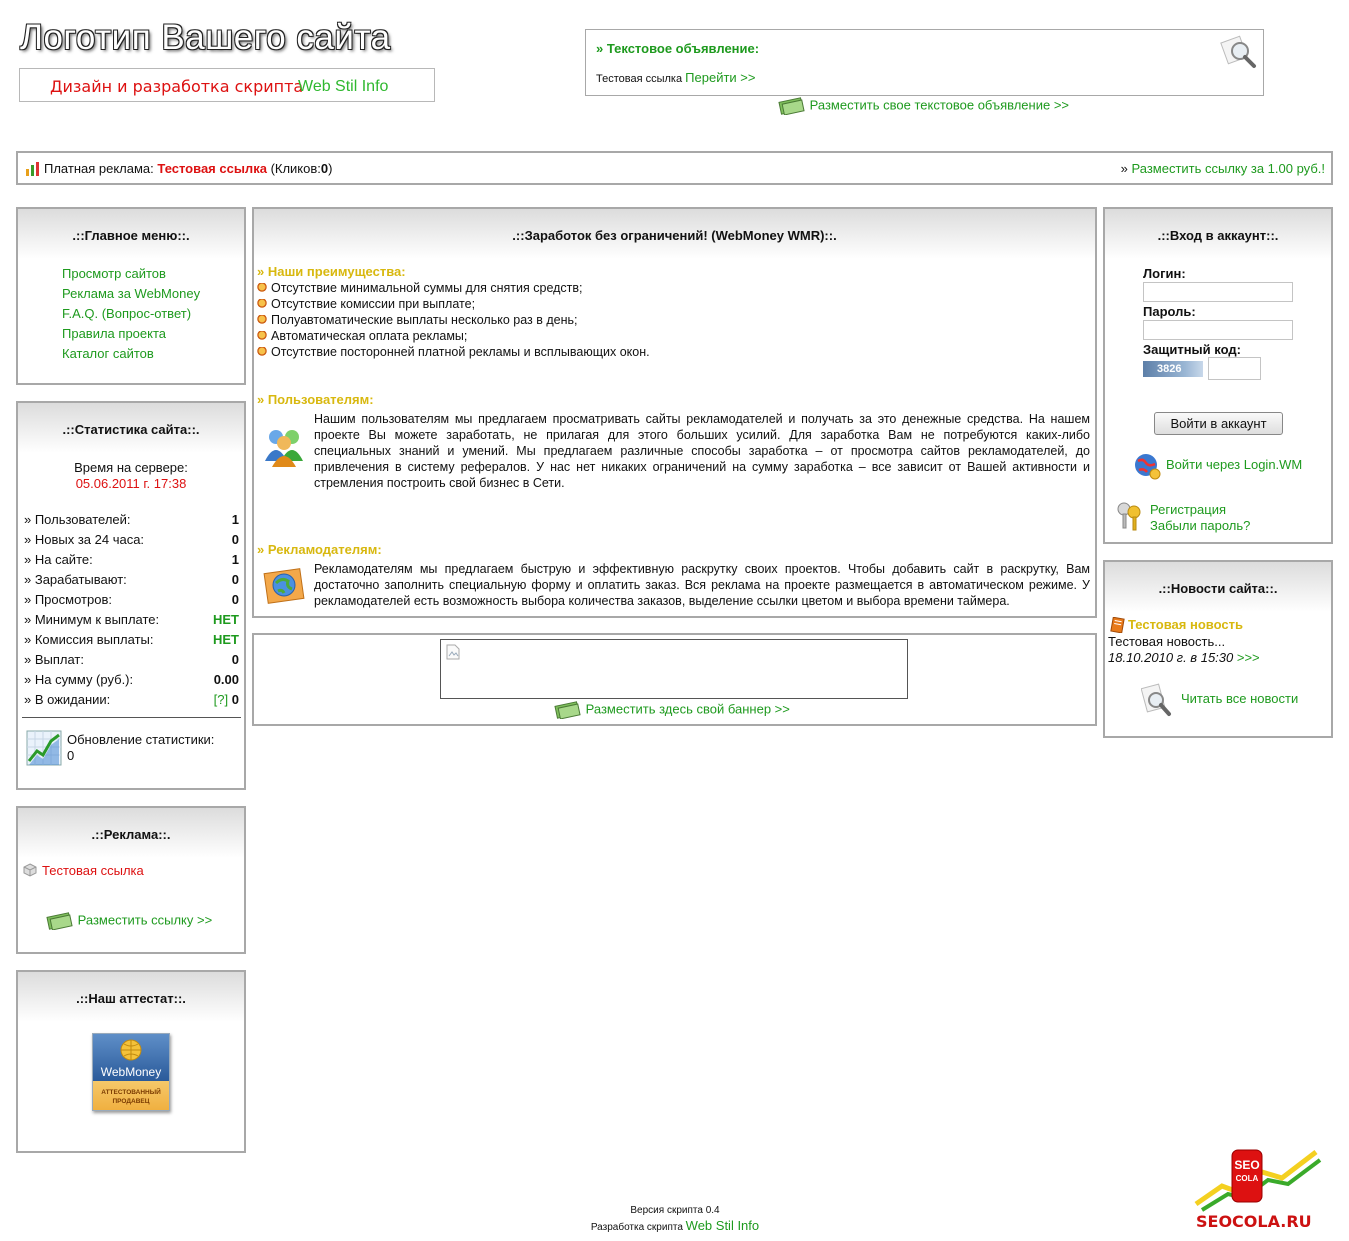 The width and height of the screenshot is (1349, 1241). Describe the element at coordinates (140, 748) in the screenshot. I see `stats-update: Обновление статистики: 0` at that location.